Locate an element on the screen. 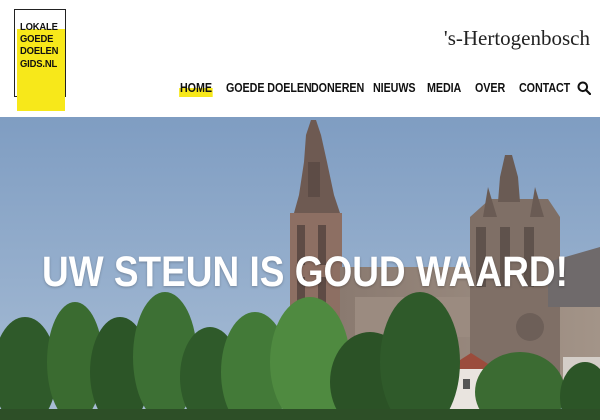 The image size is (600, 420). logo-line-4: GIDS.NL is located at coordinates (39, 63).